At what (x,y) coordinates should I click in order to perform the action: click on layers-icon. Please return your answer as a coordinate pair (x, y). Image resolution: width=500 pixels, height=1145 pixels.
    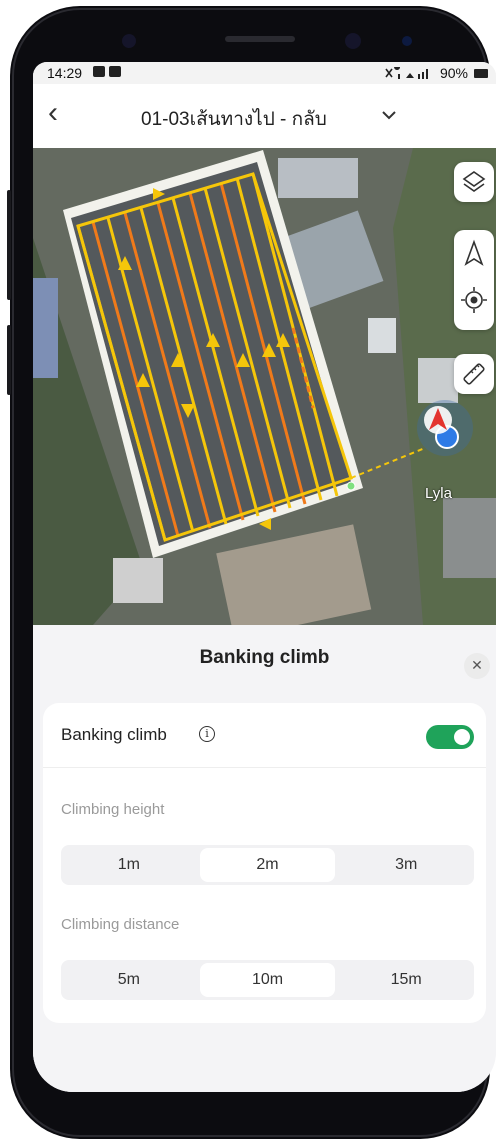
    Looking at the image, I should click on (474, 181).